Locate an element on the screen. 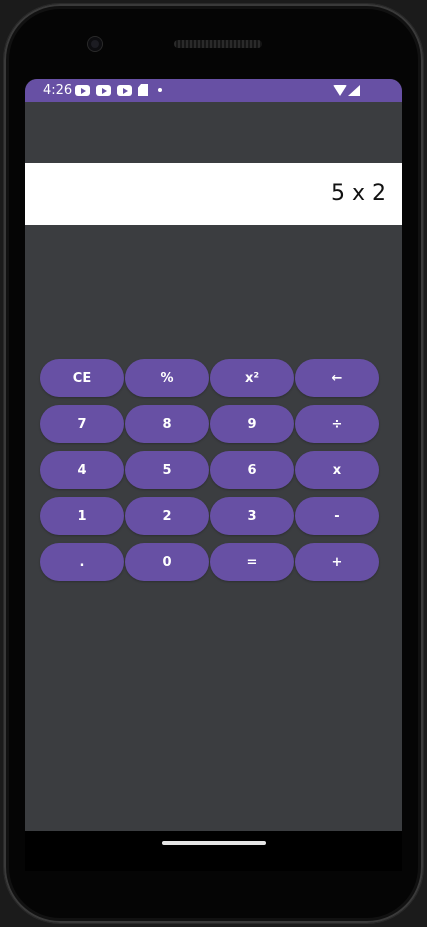  square-button: x² is located at coordinates (252, 378).